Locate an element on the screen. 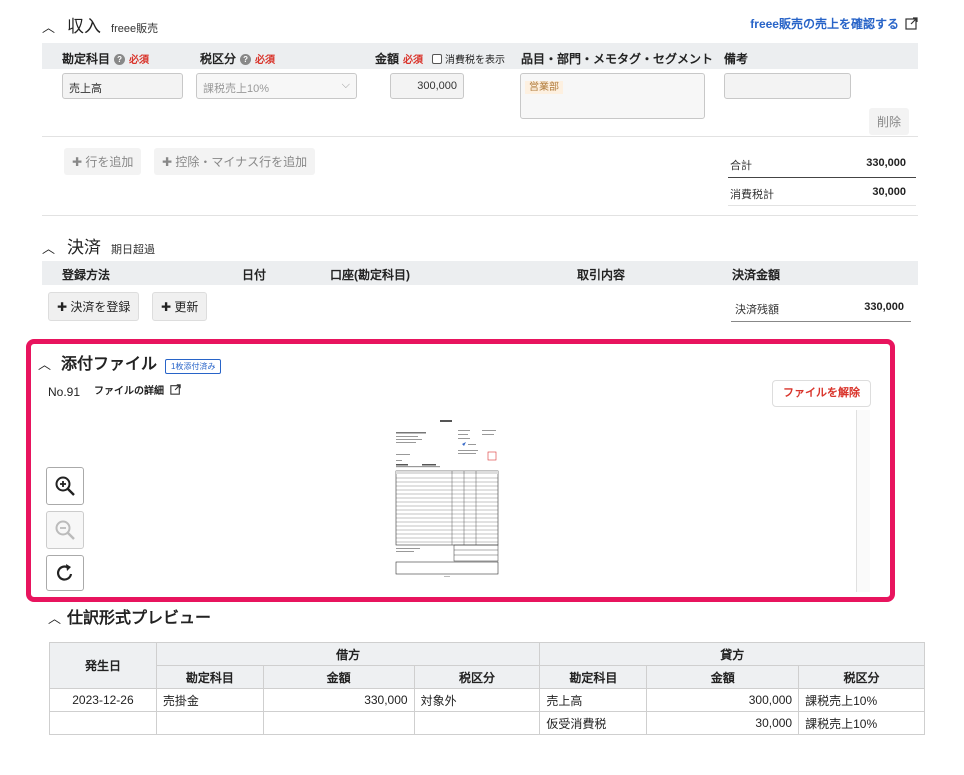  settlement-section-header: ︿ 決済 期日超過 is located at coordinates (98, 245).